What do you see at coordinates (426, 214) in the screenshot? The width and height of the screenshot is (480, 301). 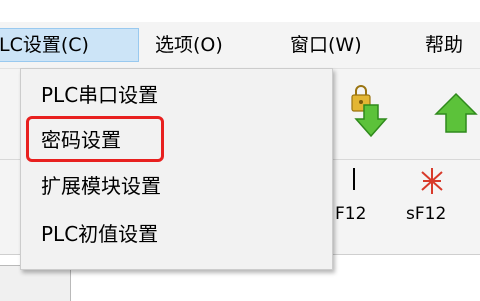 I see `sf12-label: sF12` at bounding box center [426, 214].